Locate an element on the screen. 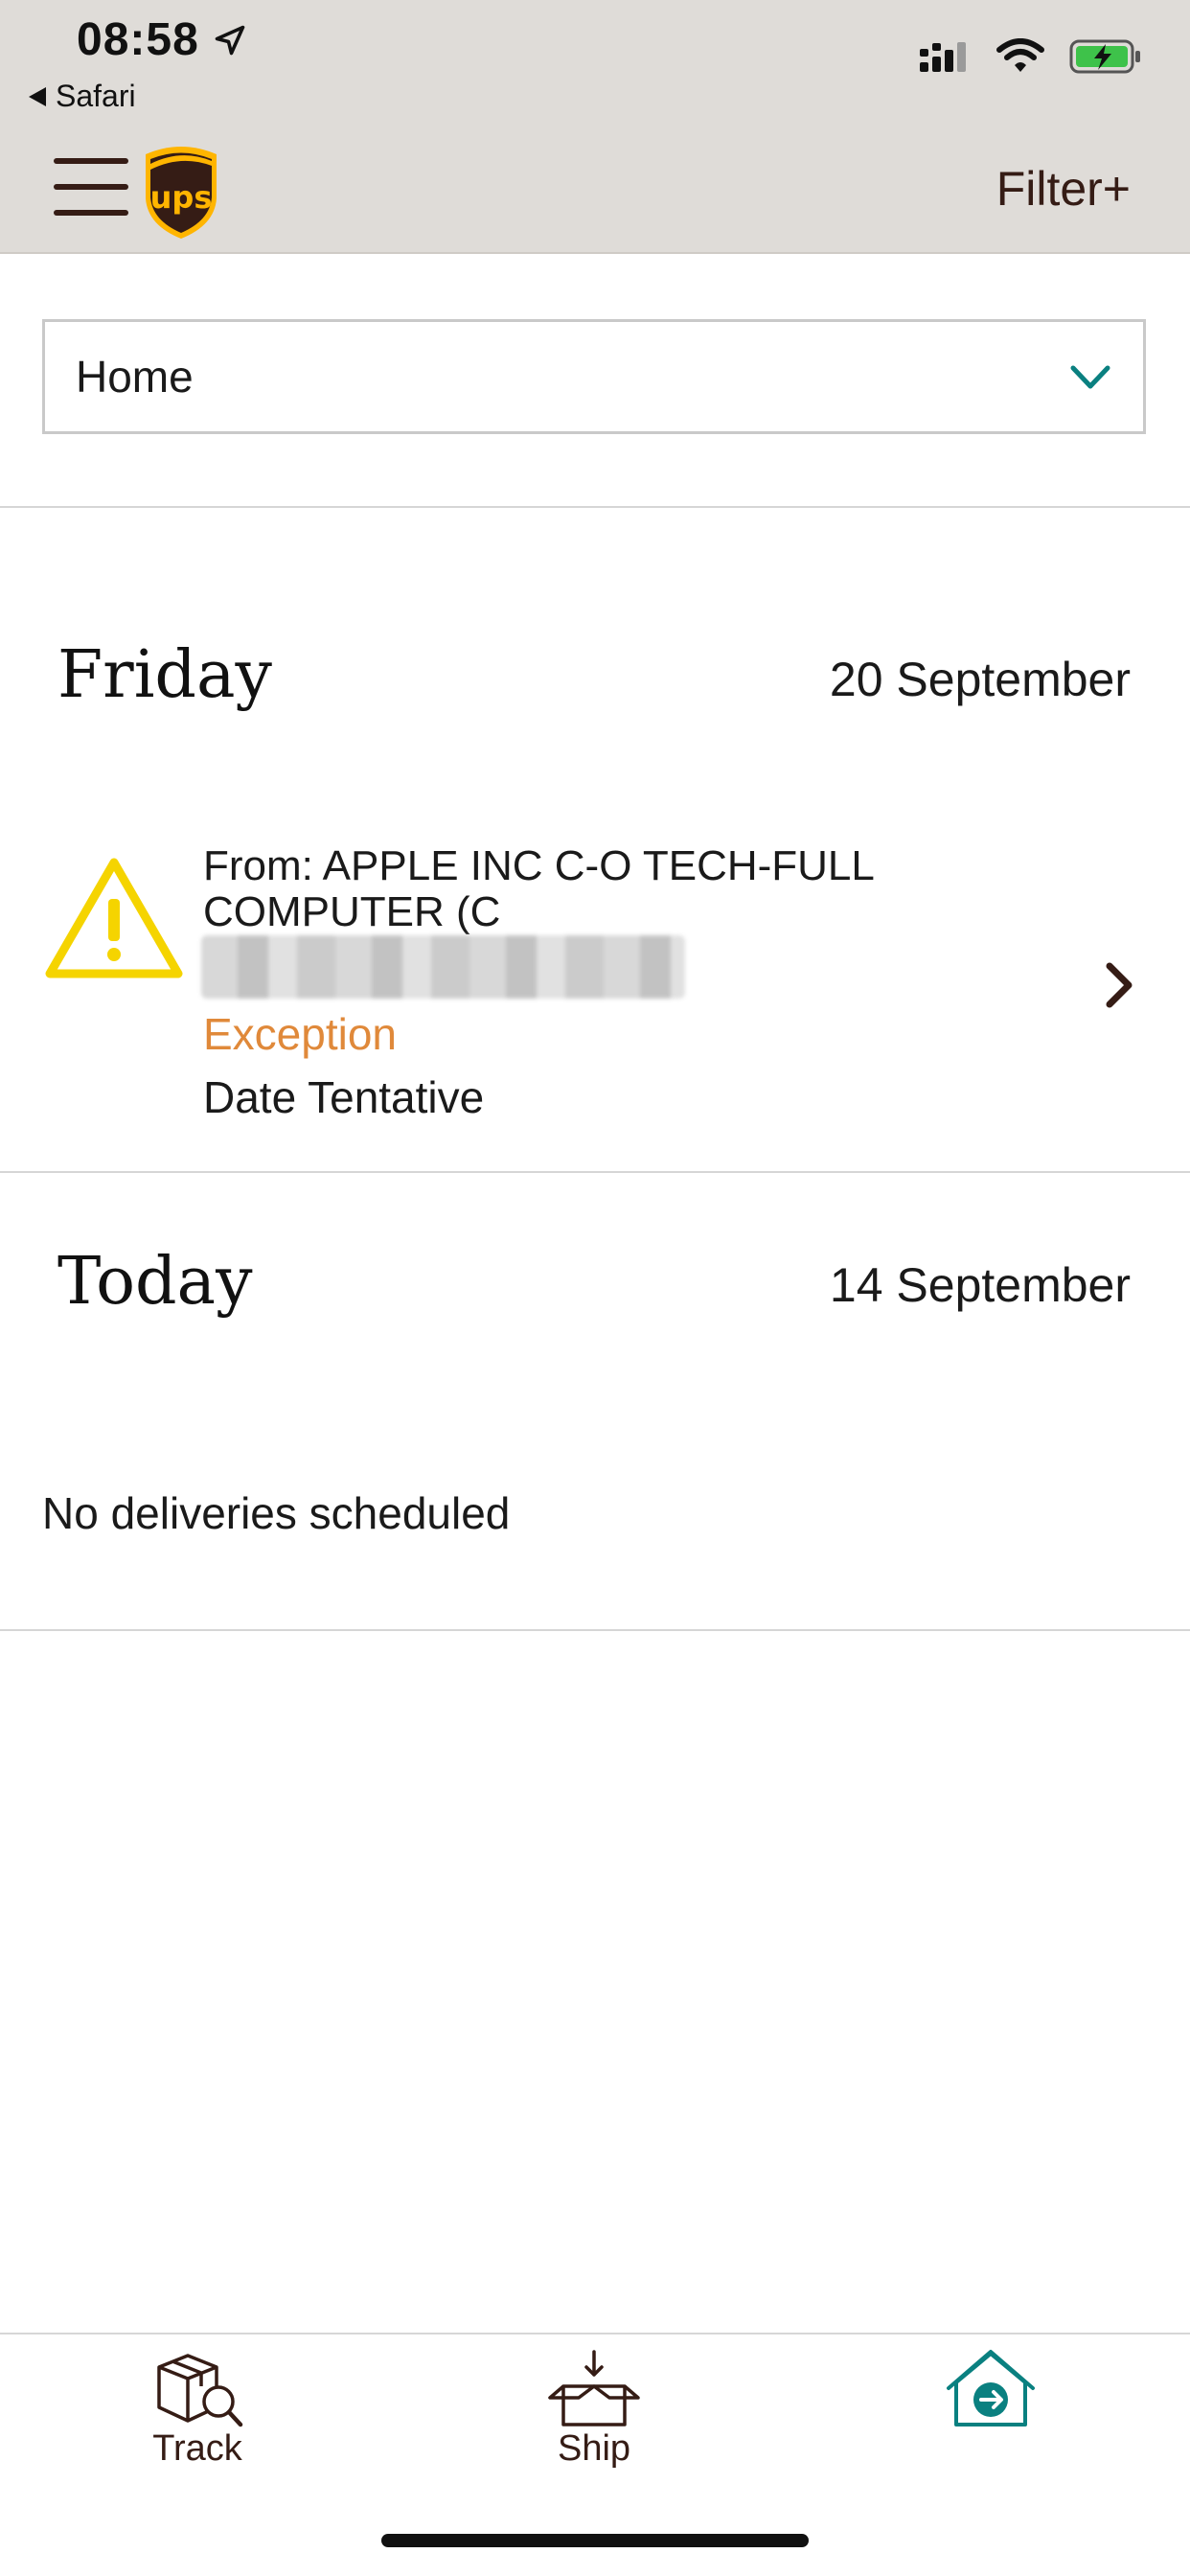 The width and height of the screenshot is (1190, 2576). filter-button: Filter+ is located at coordinates (1064, 189).